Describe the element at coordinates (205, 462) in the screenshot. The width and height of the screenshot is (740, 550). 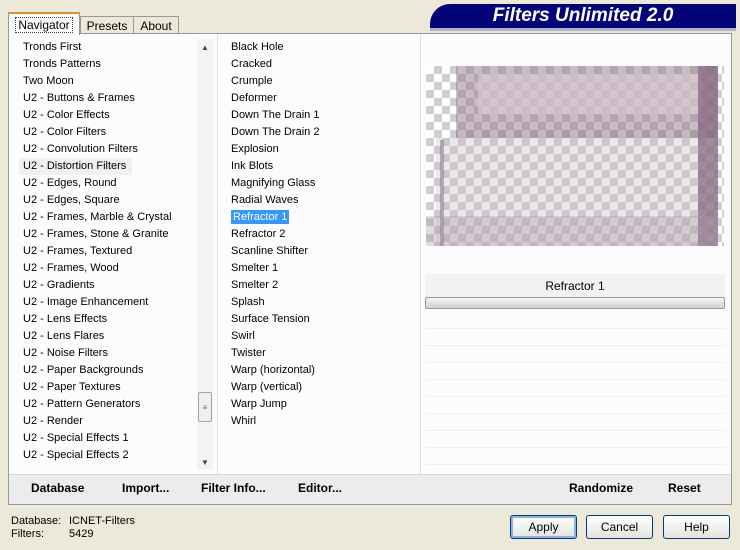
I see `scroll-down-arrow-icon: ▼` at that location.